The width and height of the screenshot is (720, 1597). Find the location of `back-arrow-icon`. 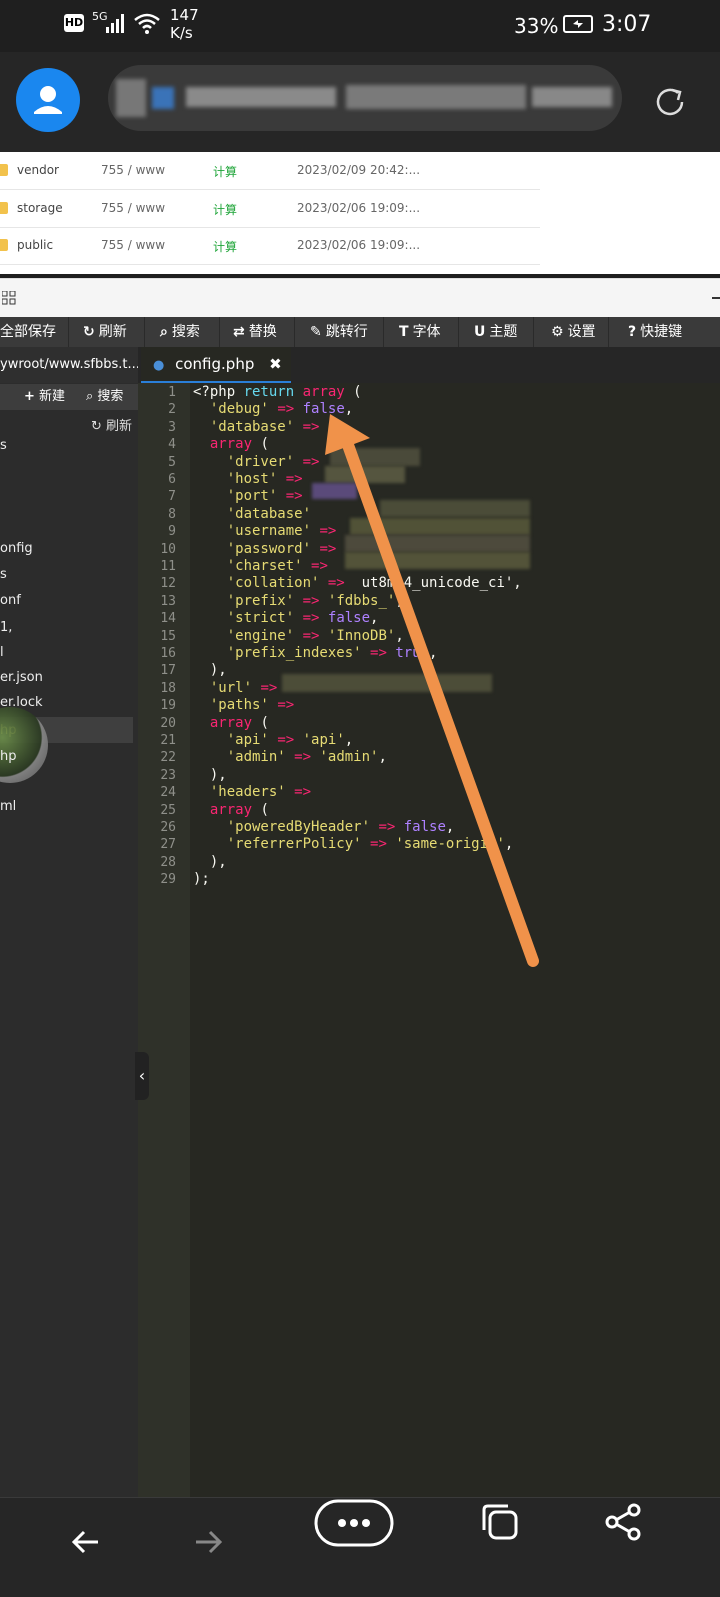

back-arrow-icon is located at coordinates (86, 1542).